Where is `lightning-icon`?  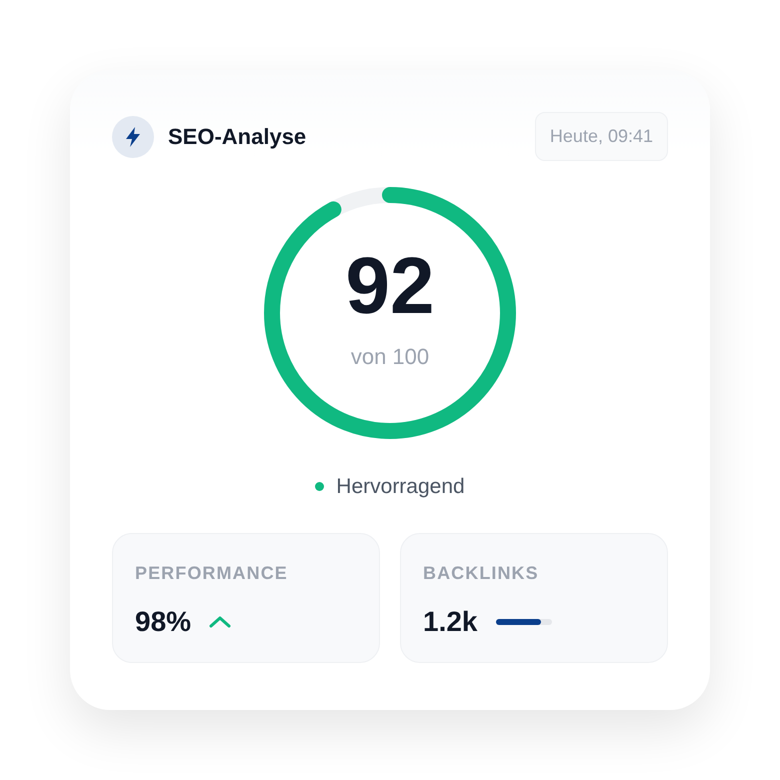 lightning-icon is located at coordinates (133, 137).